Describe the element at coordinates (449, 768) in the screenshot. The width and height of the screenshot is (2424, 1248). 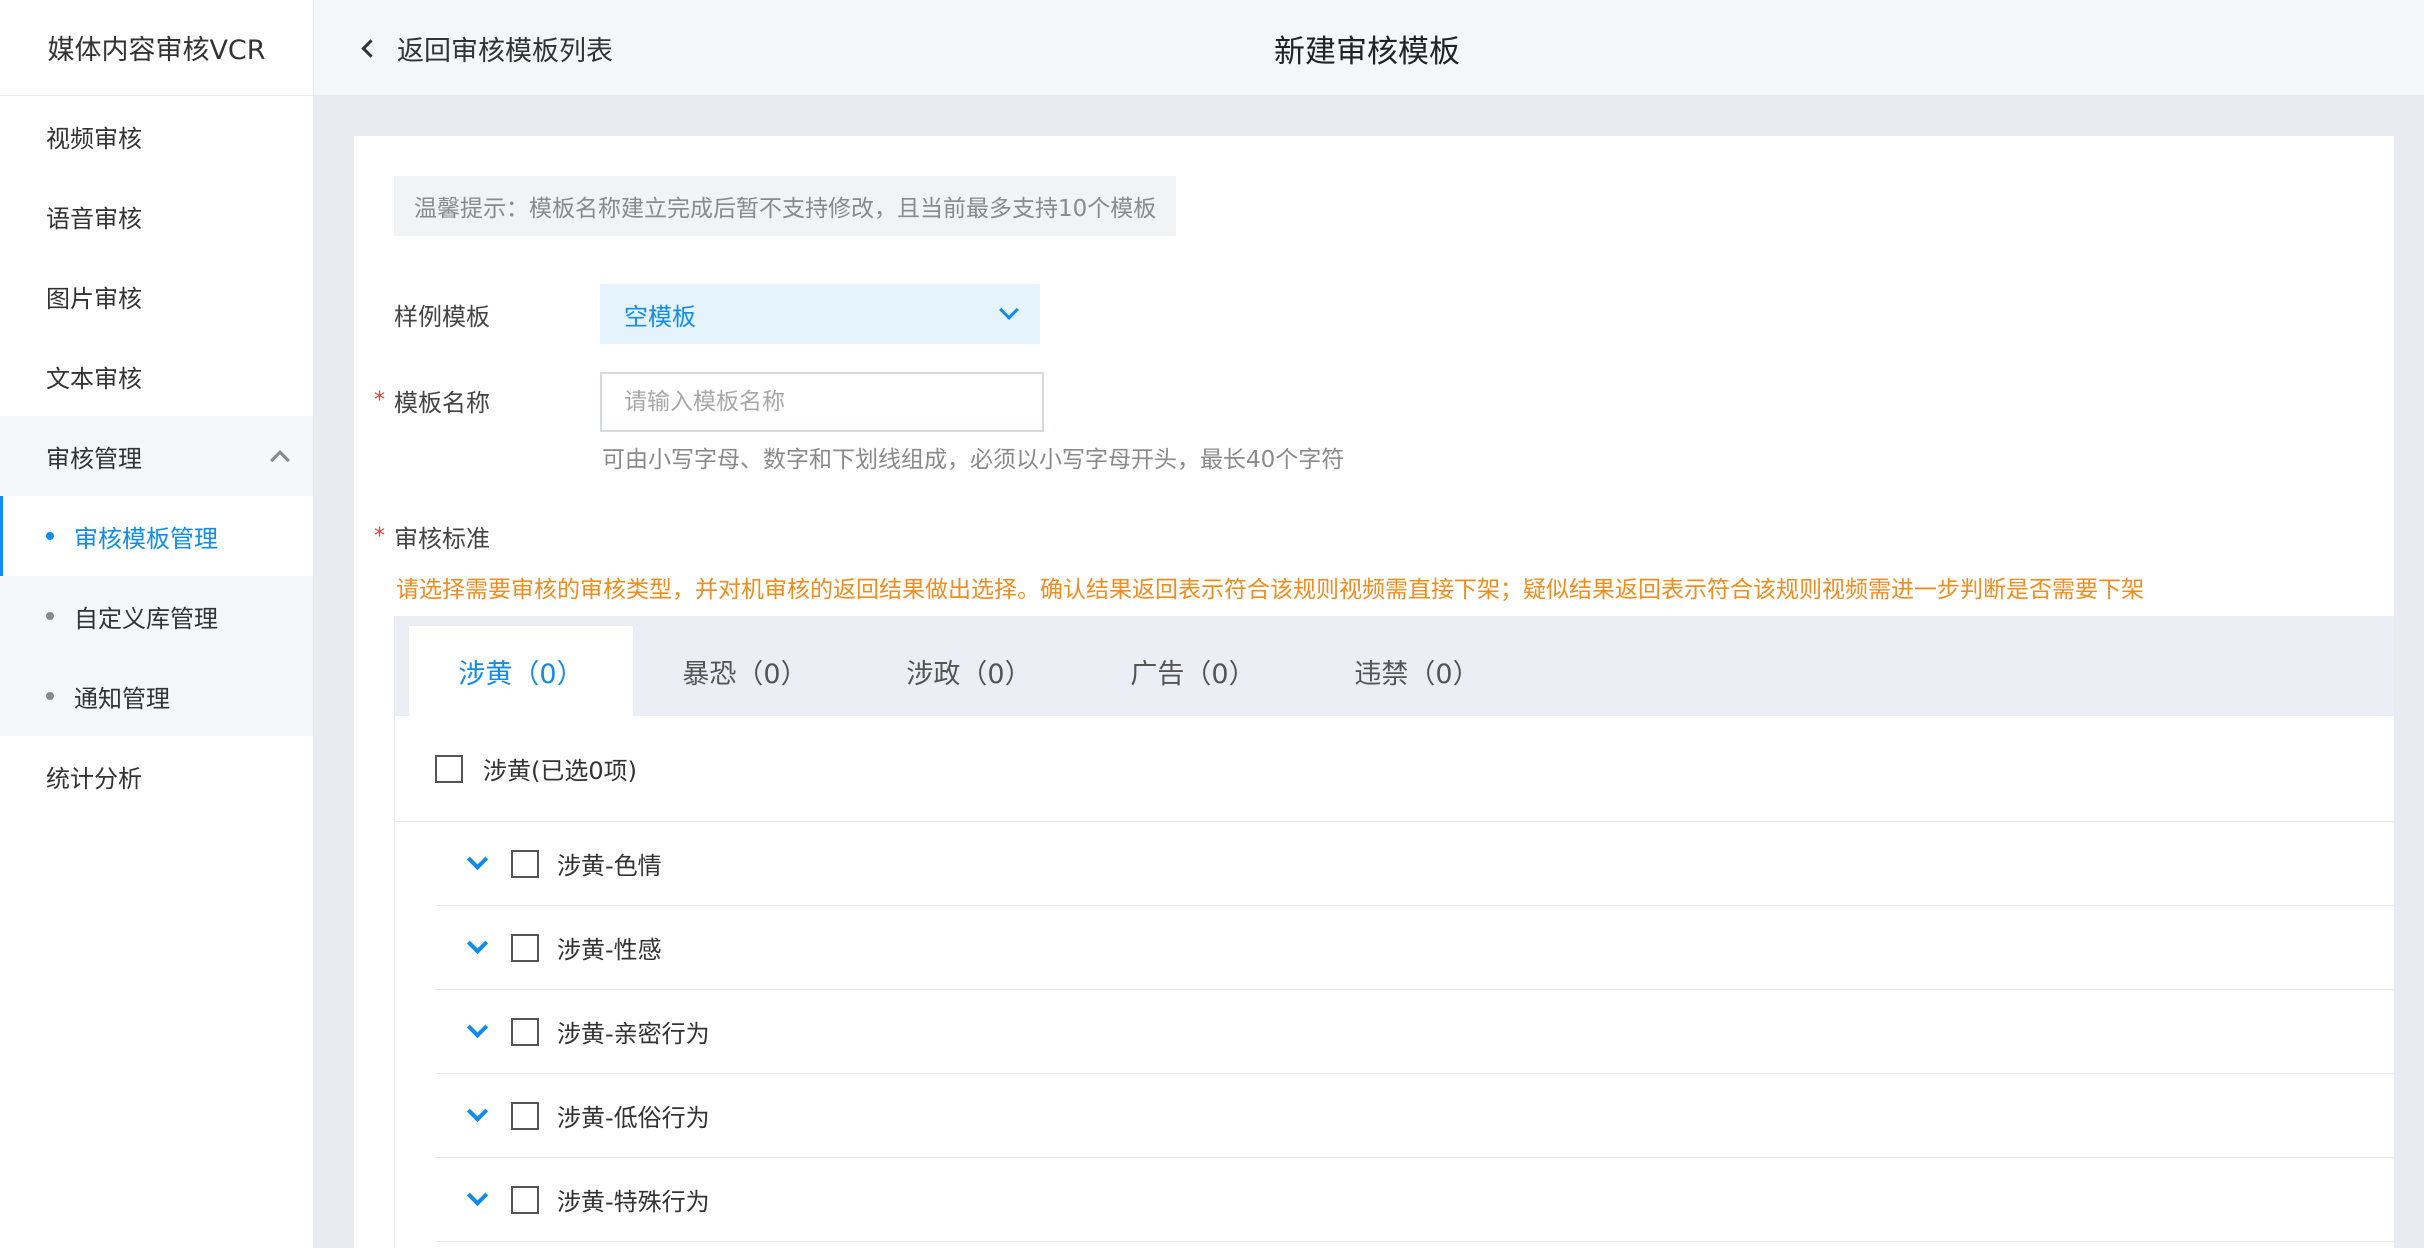
I see `select-all-checkbox` at that location.